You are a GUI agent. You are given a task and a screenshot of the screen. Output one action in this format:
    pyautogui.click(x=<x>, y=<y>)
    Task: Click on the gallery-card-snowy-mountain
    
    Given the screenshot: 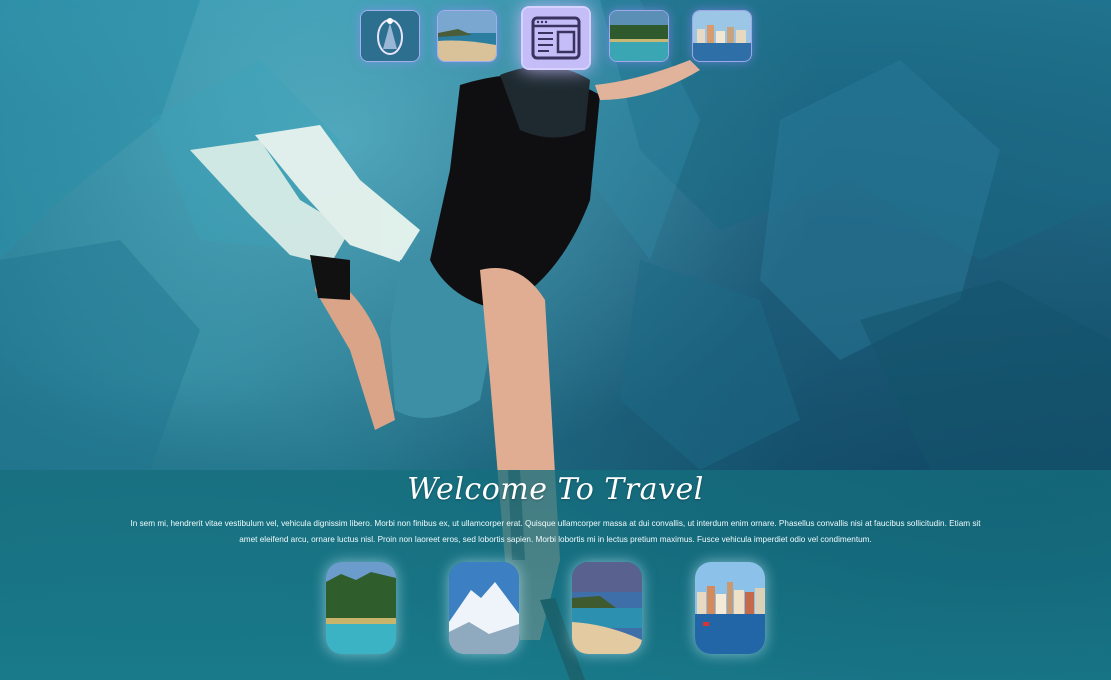 What is the action you would take?
    pyautogui.click(x=484, y=608)
    